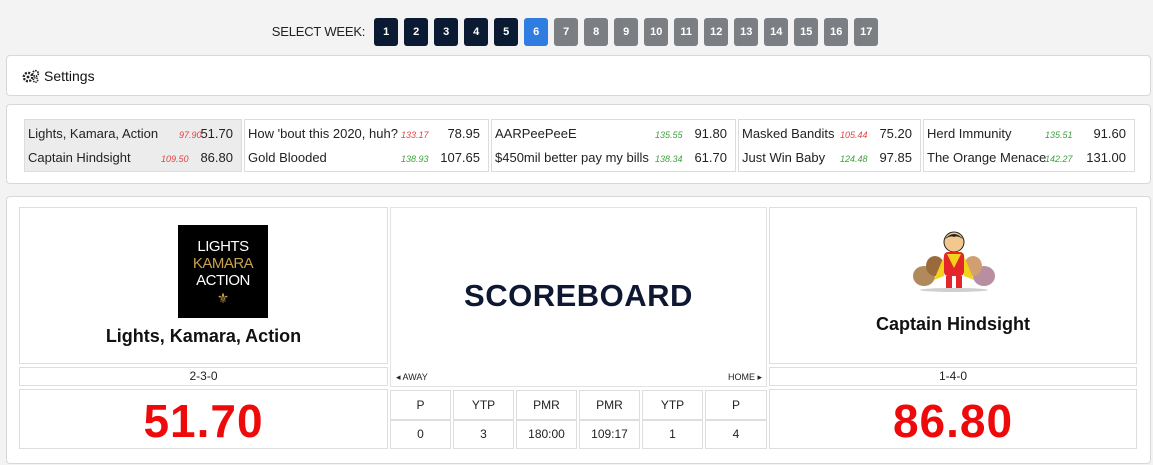 The width and height of the screenshot is (1153, 465). What do you see at coordinates (686, 31) in the screenshot?
I see `week-button-11: 11` at bounding box center [686, 31].